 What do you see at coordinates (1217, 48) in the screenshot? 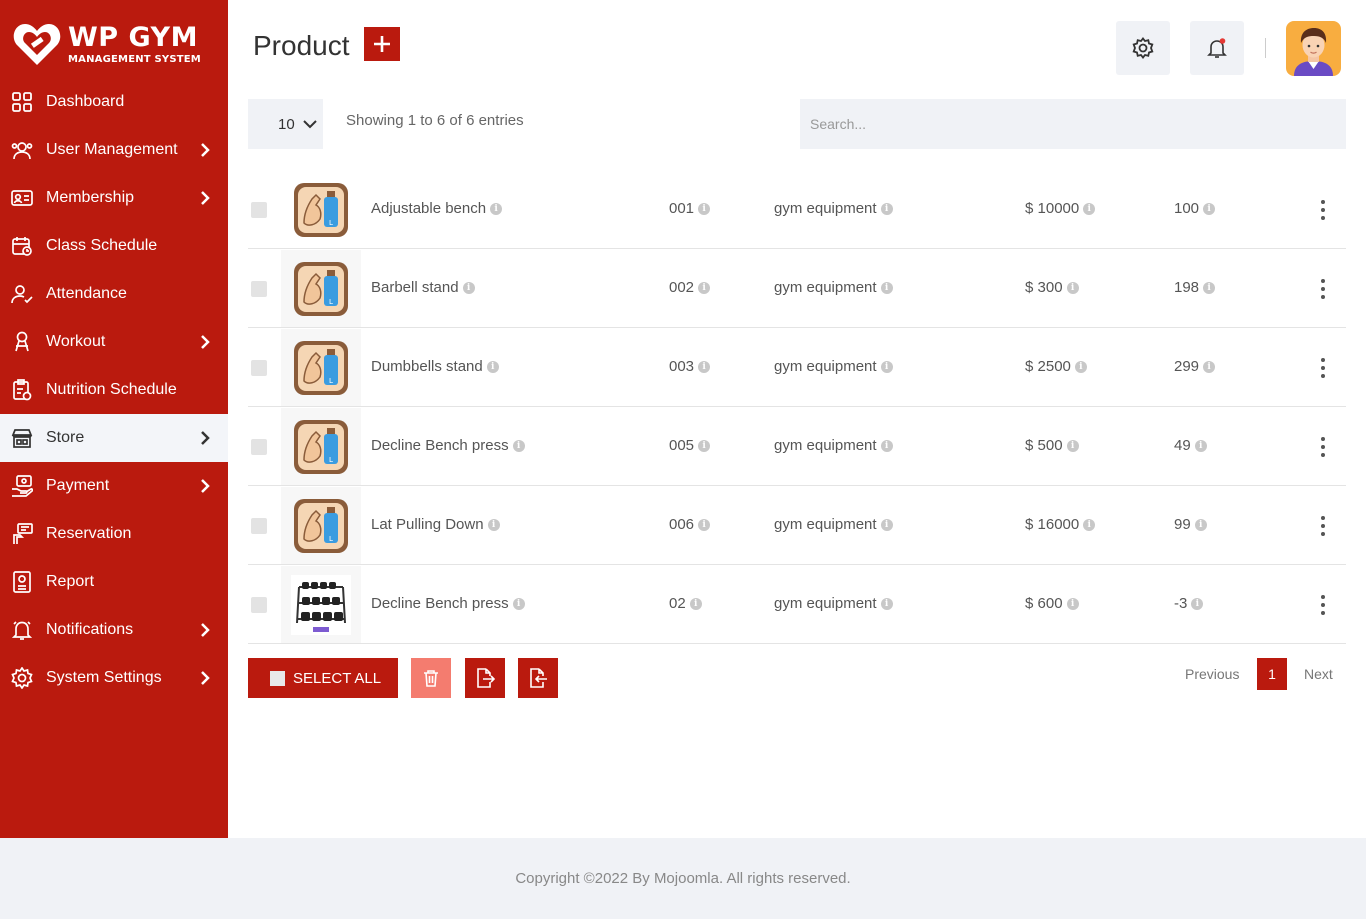
I see `notifications-button` at bounding box center [1217, 48].